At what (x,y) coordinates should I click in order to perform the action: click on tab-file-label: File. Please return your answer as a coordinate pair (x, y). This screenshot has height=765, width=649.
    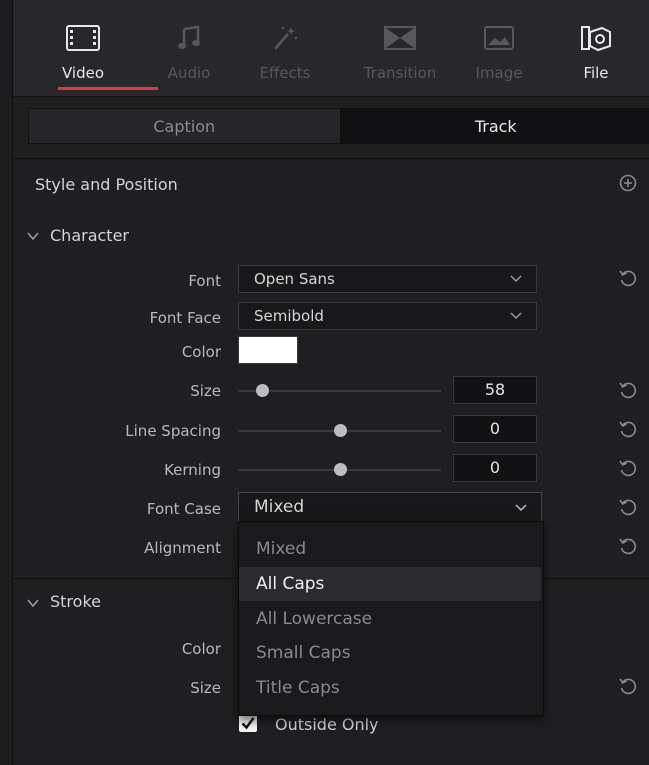
    Looking at the image, I should click on (596, 73).